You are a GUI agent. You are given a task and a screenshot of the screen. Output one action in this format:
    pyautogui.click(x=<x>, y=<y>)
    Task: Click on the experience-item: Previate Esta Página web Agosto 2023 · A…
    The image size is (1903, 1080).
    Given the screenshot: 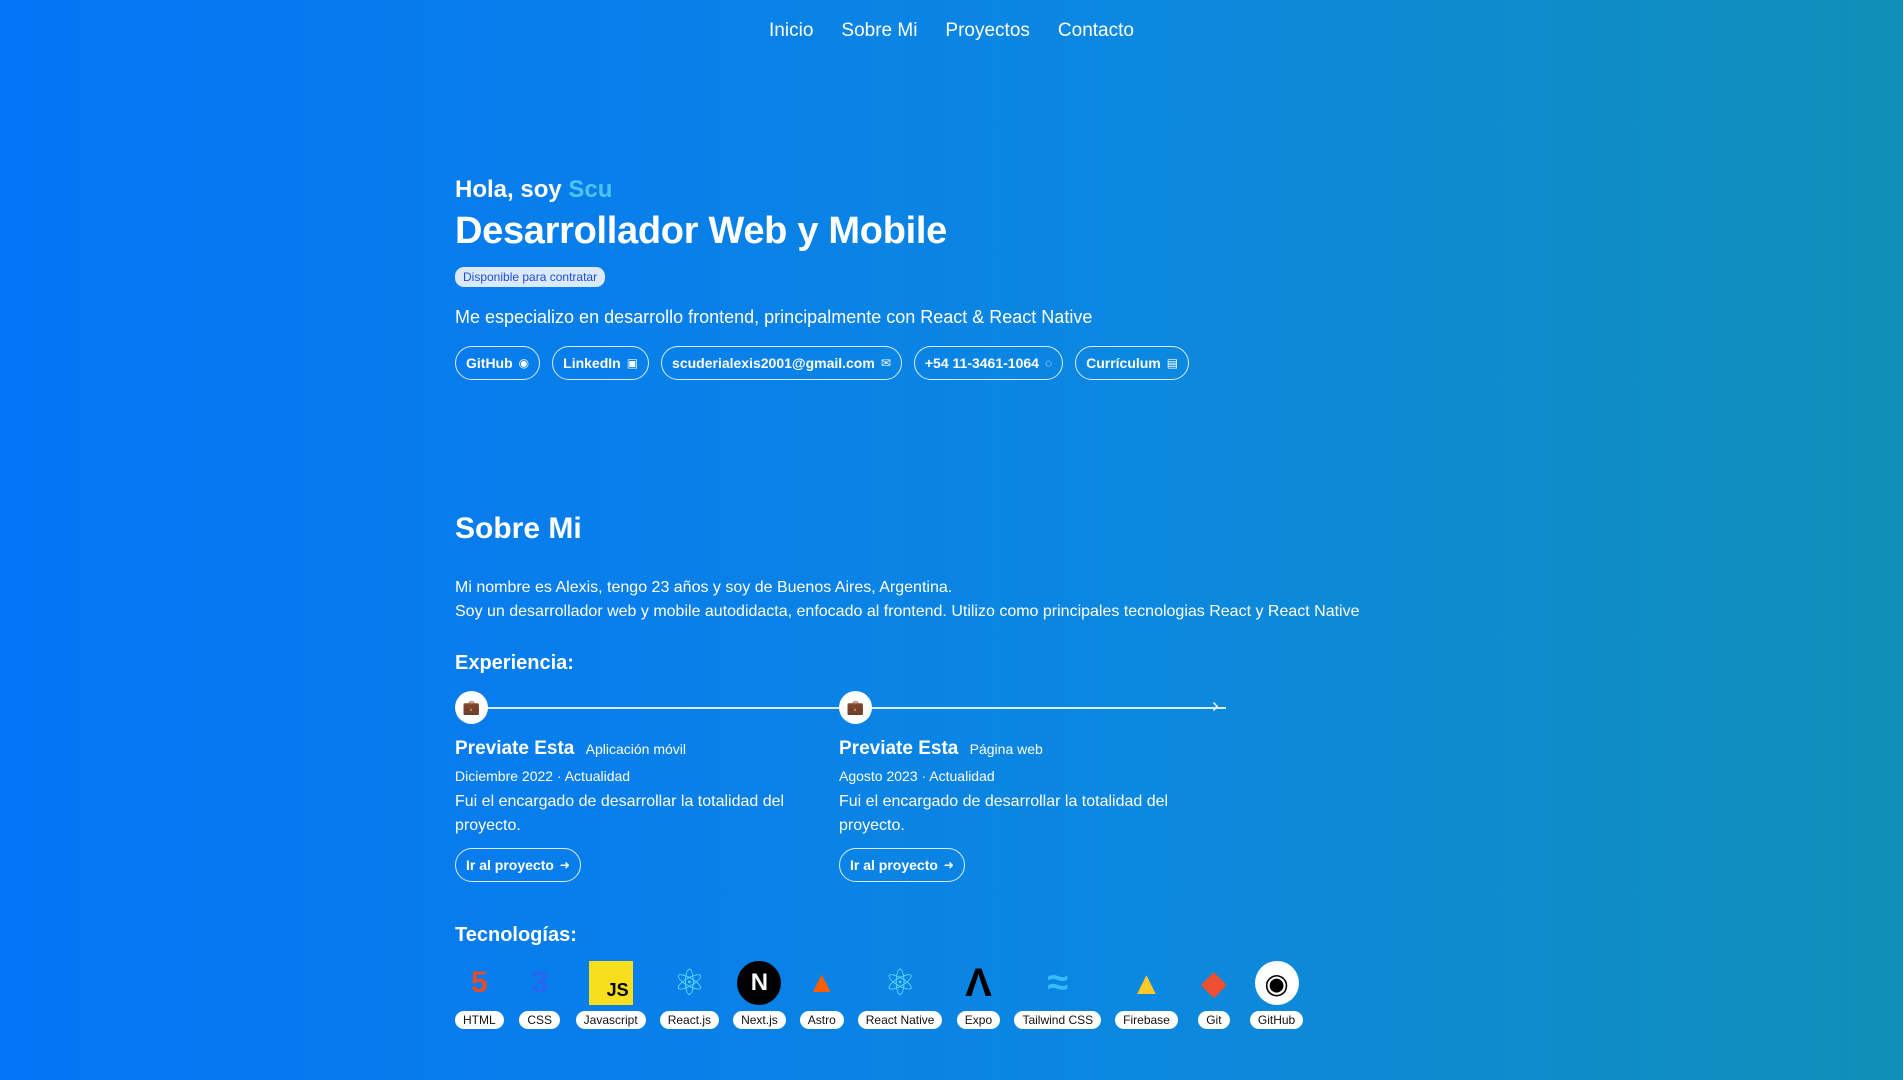 What is the action you would take?
    pyautogui.click(x=1019, y=810)
    